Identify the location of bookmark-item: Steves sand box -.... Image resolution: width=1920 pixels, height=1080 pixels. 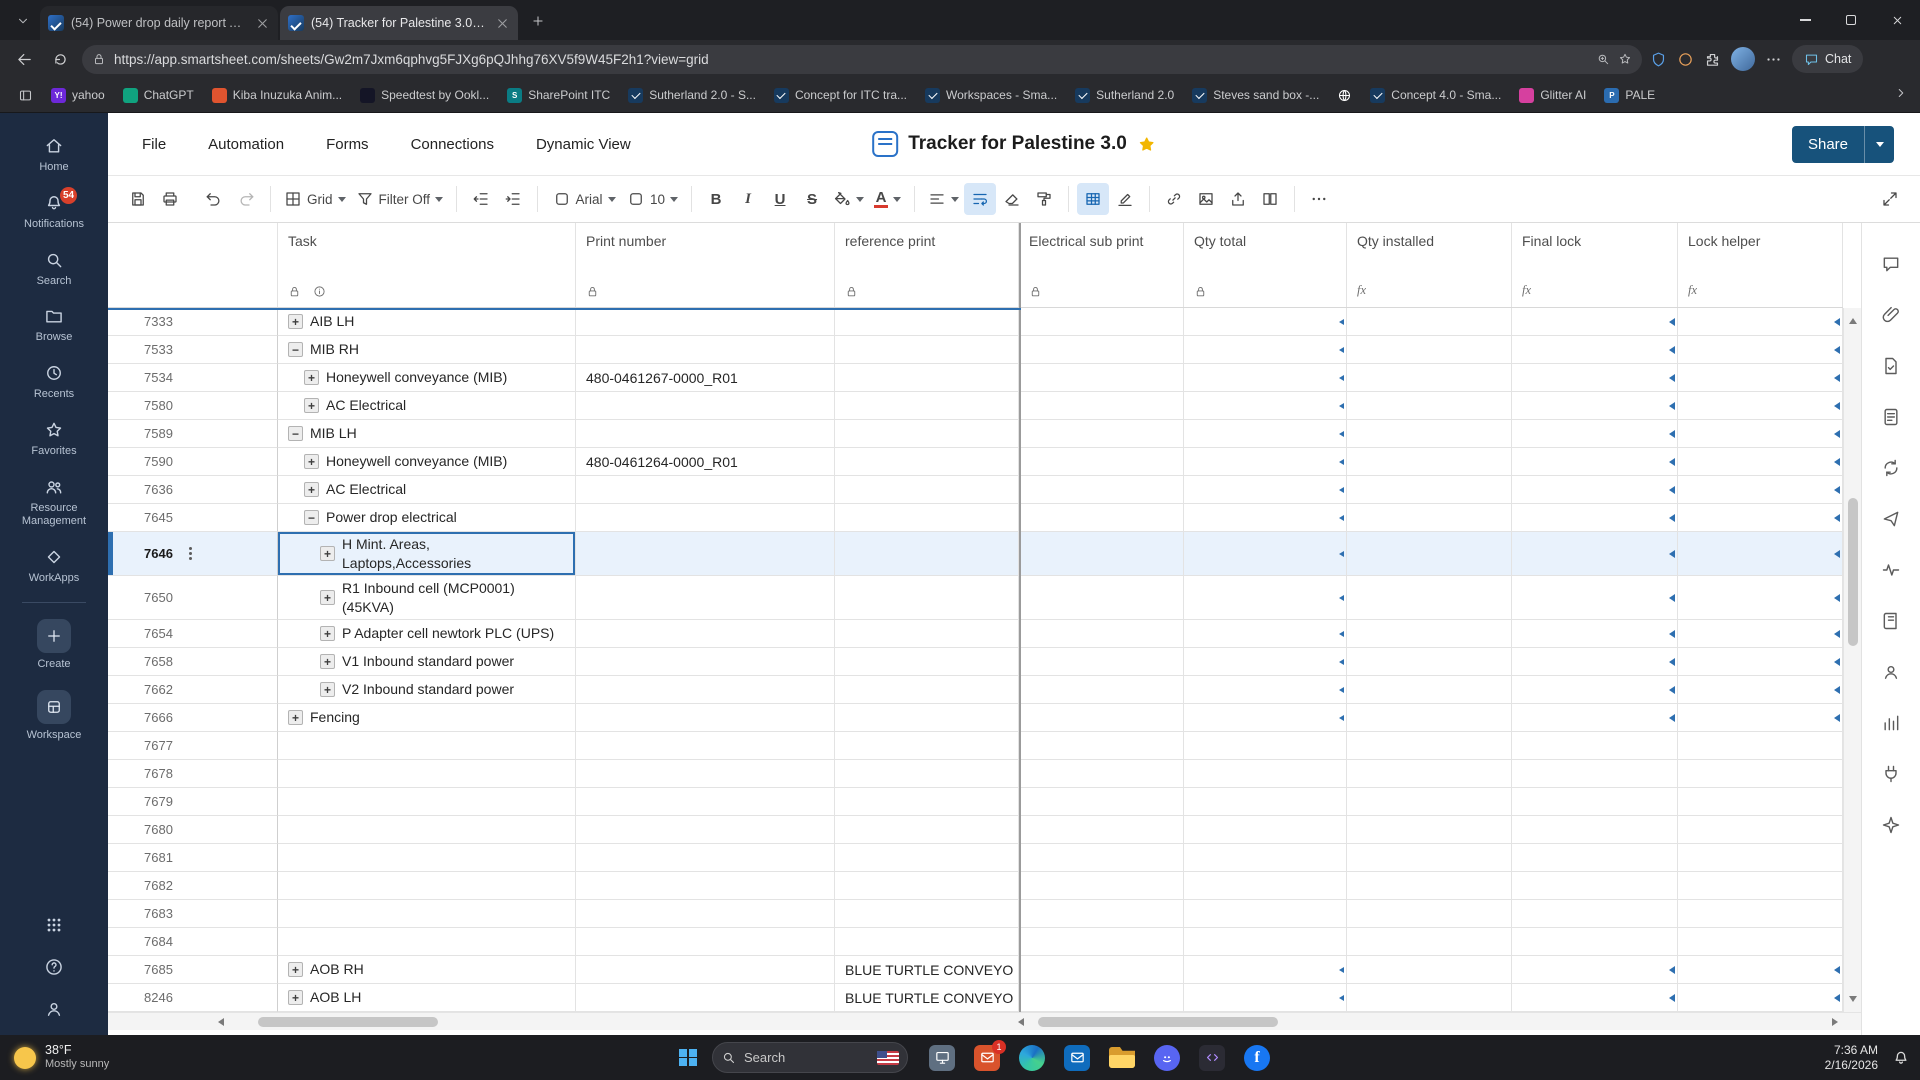
(1255, 95).